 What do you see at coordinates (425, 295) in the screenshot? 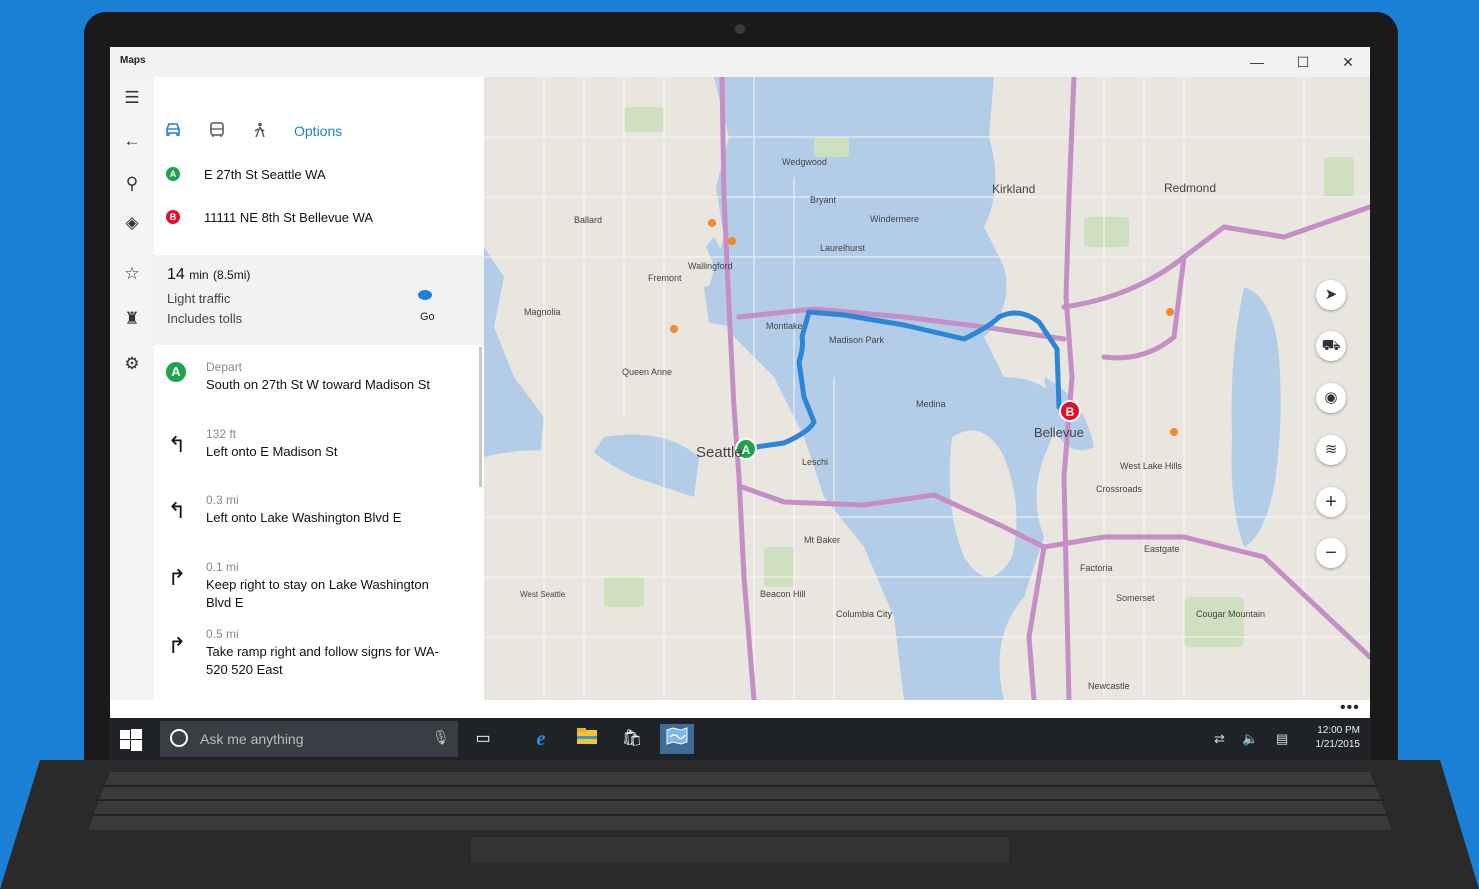
I see `go-eye-icon` at bounding box center [425, 295].